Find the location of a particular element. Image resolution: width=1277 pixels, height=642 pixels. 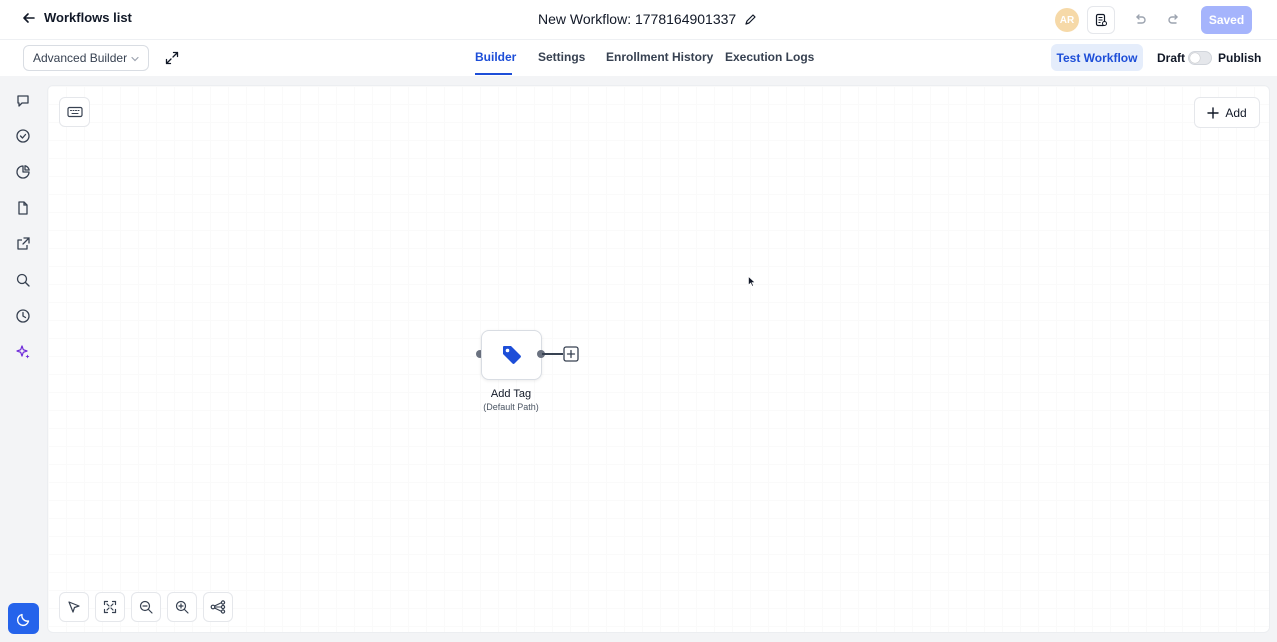

zoom-out-icon is located at coordinates (146, 607).